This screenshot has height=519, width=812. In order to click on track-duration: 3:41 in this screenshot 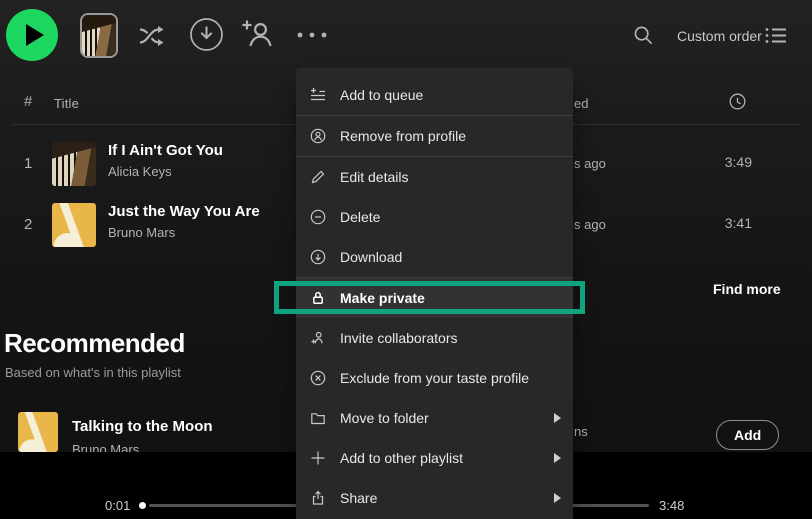, I will do `click(738, 223)`.